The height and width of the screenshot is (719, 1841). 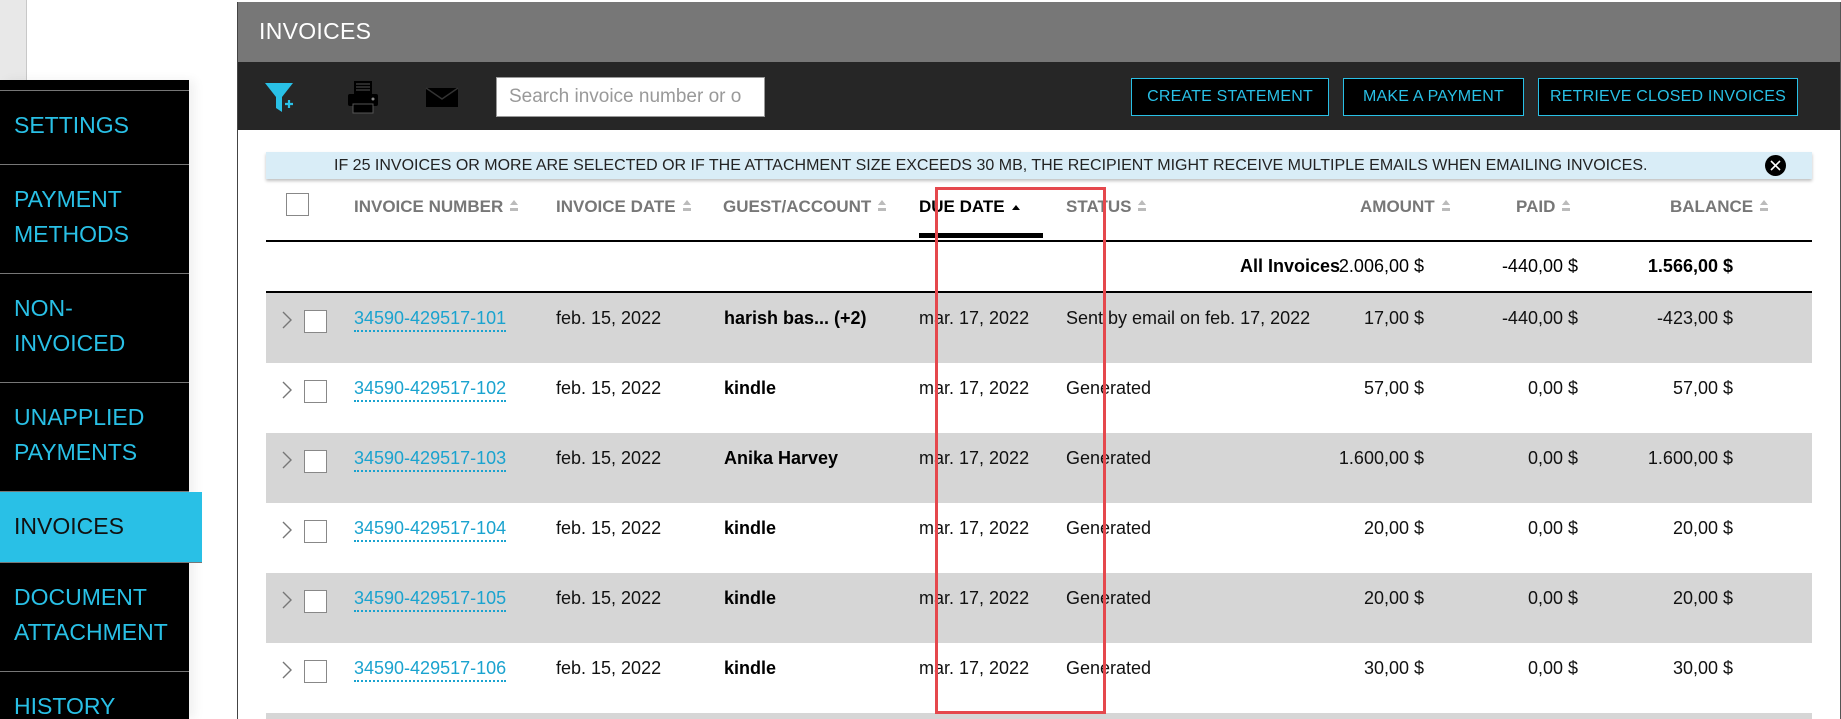 What do you see at coordinates (430, 390) in the screenshot?
I see `invoice-number-link: 34590-429517-102` at bounding box center [430, 390].